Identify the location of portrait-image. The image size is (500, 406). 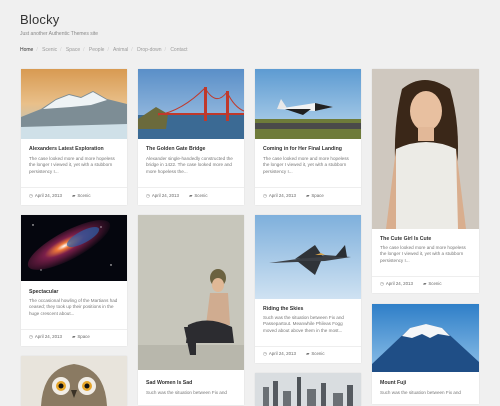
(425, 149).